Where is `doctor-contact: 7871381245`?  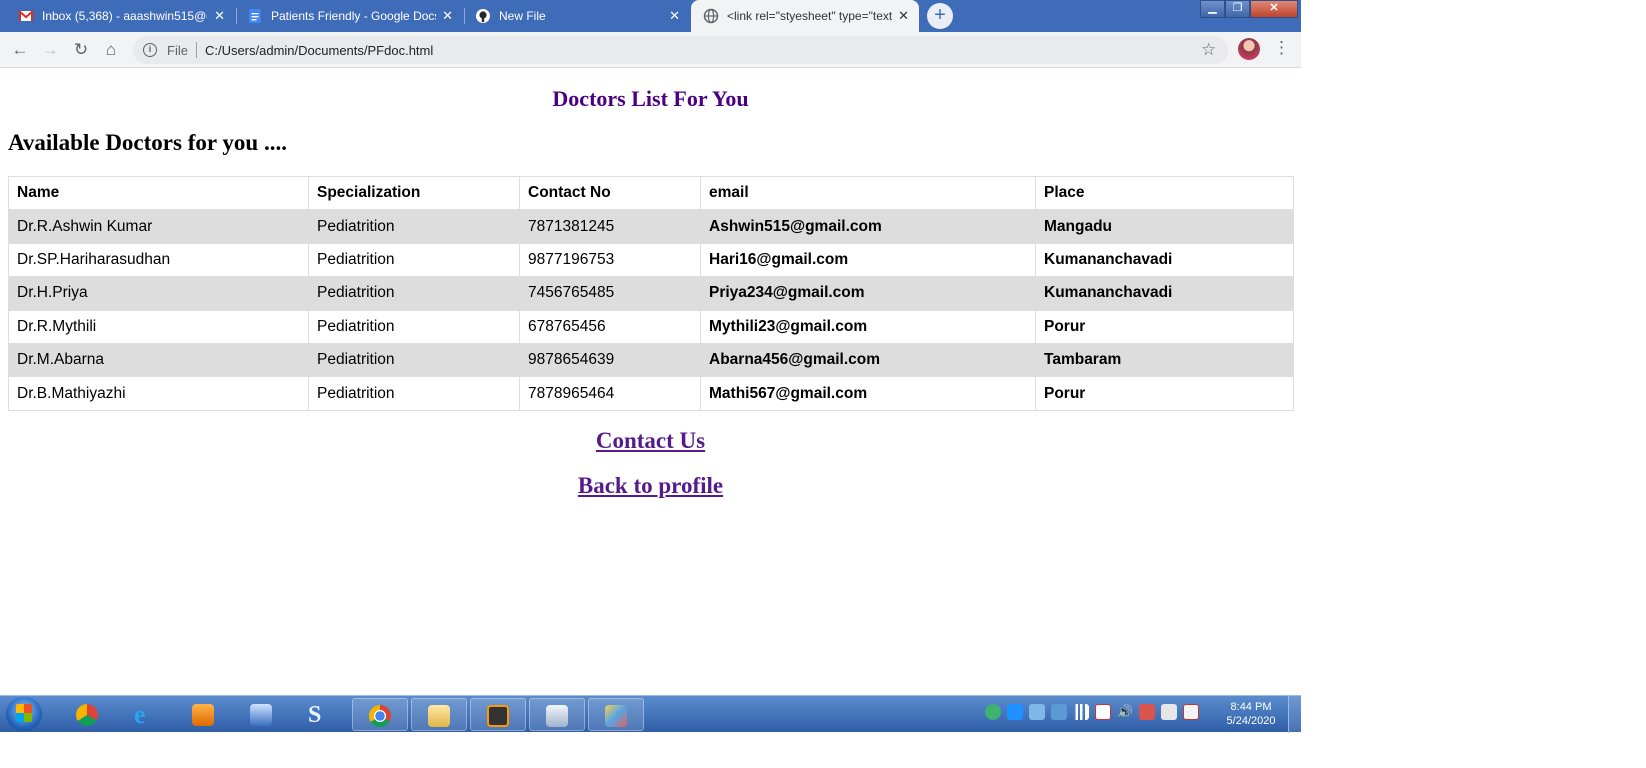 doctor-contact: 7871381245 is located at coordinates (610, 226).